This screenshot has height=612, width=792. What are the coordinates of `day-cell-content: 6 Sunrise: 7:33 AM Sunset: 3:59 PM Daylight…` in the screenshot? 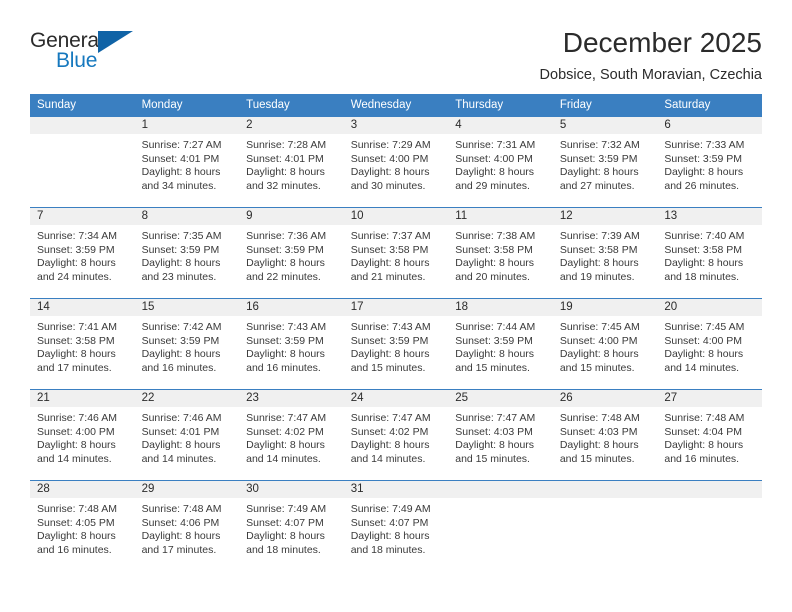 It's located at (709, 162).